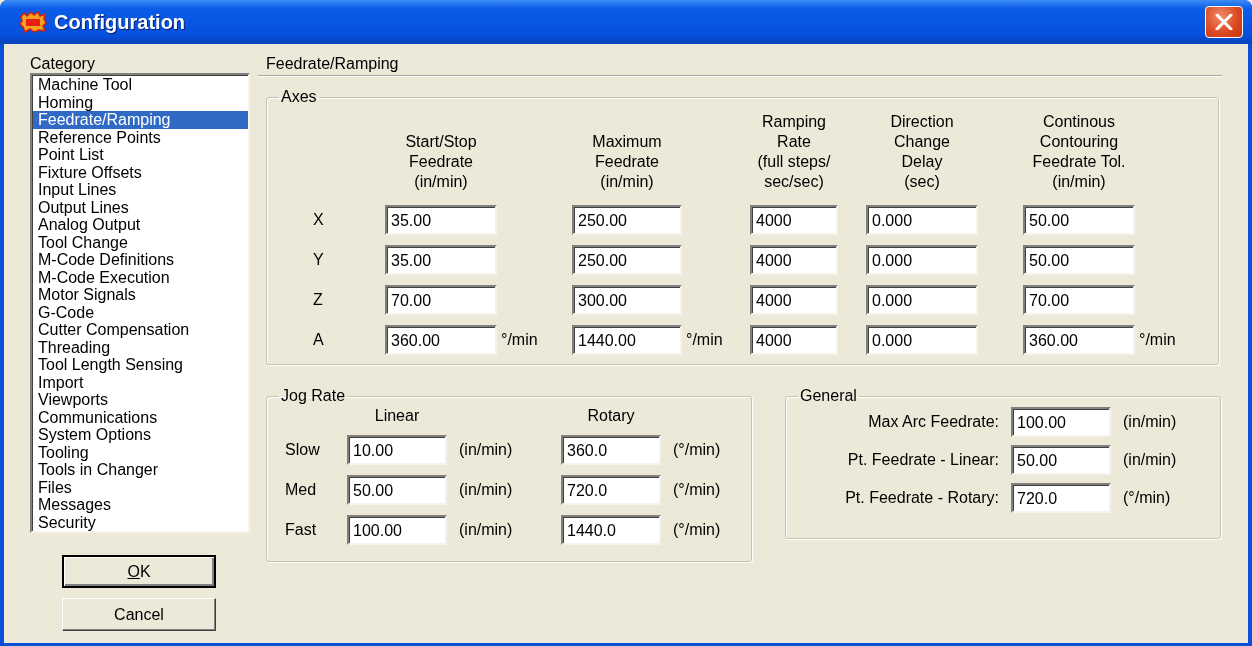 The image size is (1252, 646). What do you see at coordinates (302, 450) in the screenshot?
I see `row-label: Slow` at bounding box center [302, 450].